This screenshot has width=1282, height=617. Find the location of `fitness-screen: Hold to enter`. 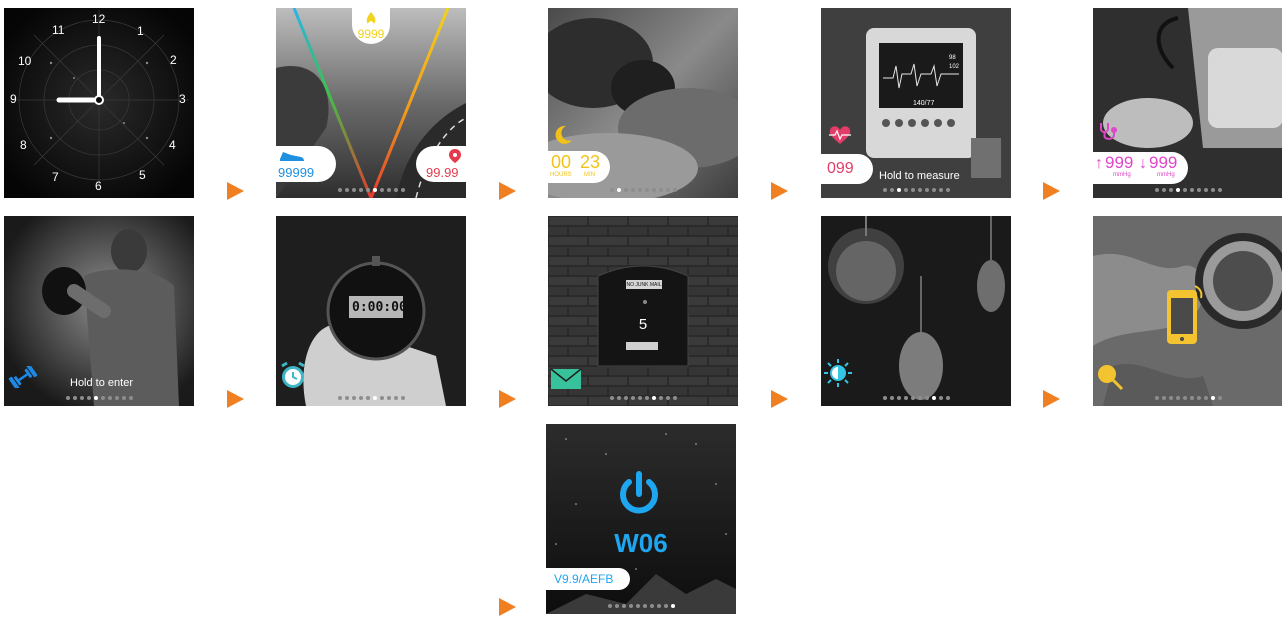

fitness-screen: Hold to enter is located at coordinates (99, 311).